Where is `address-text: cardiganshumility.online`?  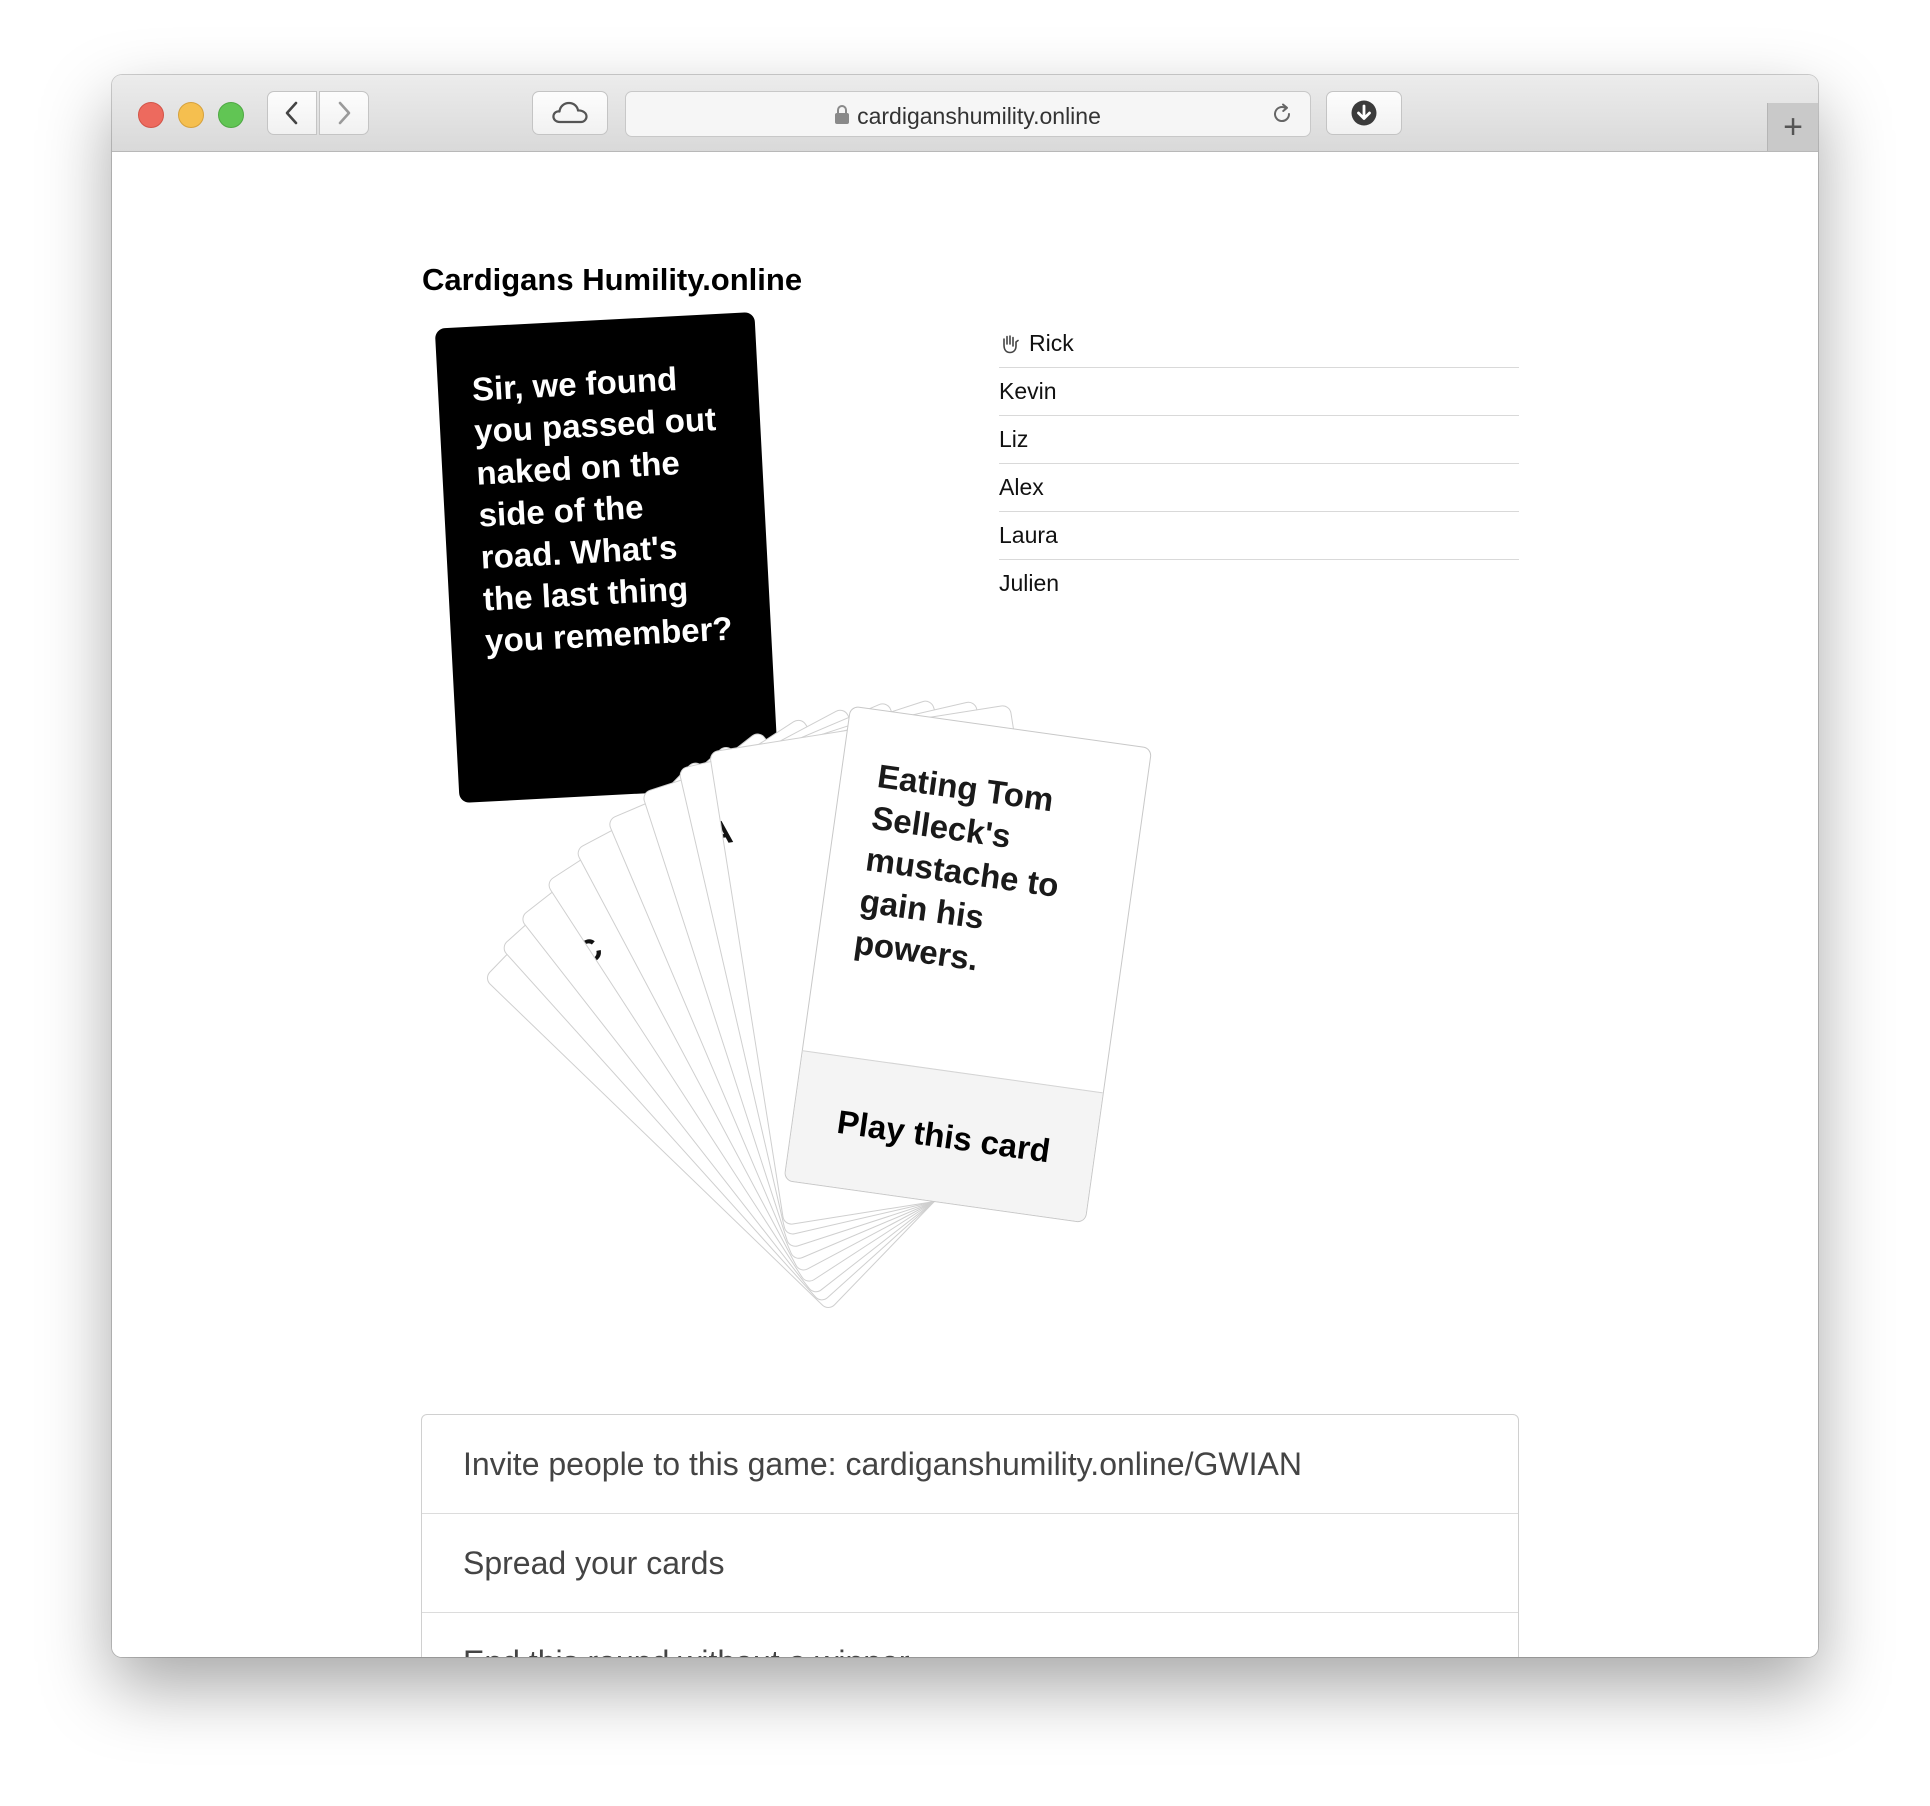 address-text: cardiganshumility.online is located at coordinates (968, 116).